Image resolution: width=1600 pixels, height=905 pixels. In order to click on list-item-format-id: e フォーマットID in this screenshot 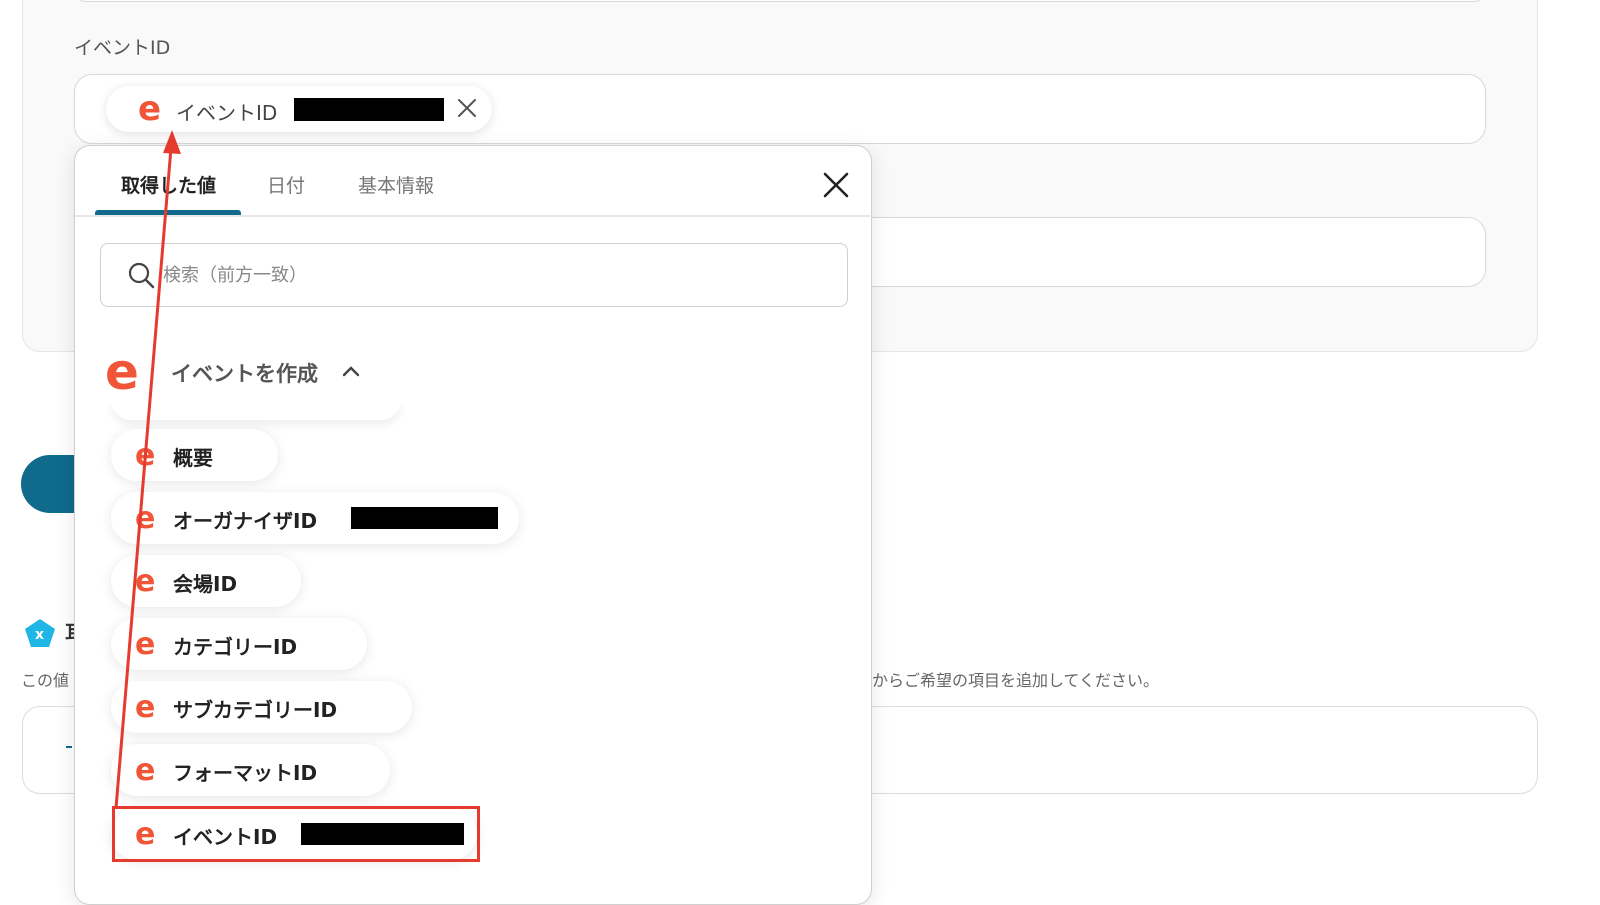, I will do `click(250, 770)`.